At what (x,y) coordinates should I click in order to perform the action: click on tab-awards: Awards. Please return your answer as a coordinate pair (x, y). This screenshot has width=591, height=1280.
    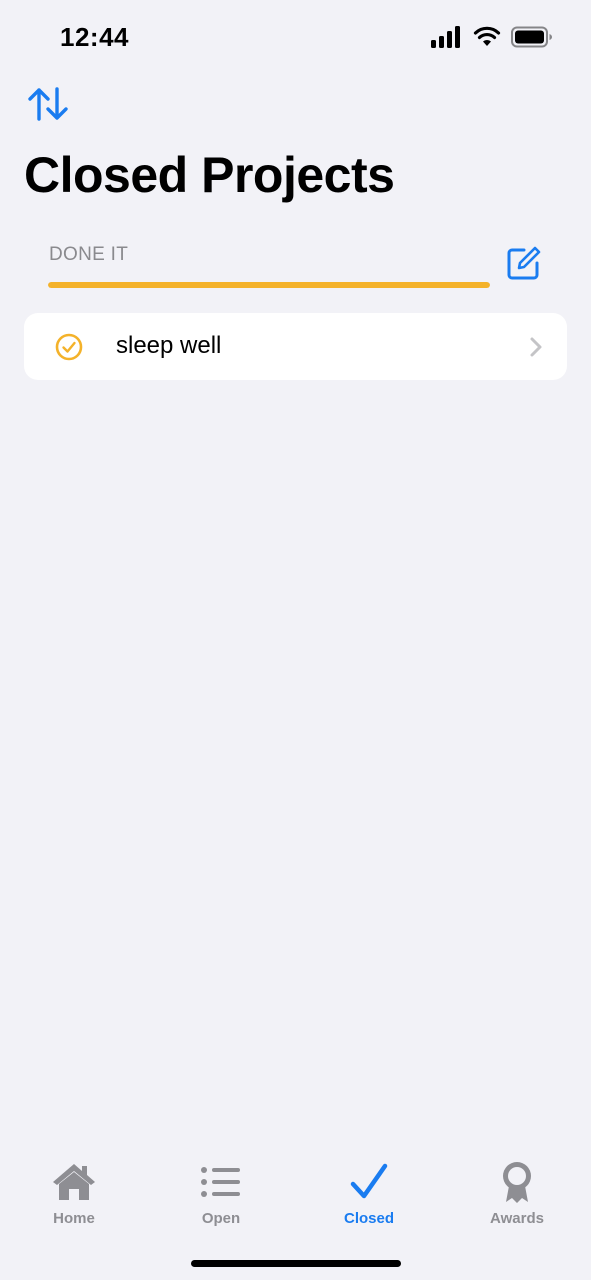
    Looking at the image, I should click on (517, 1196).